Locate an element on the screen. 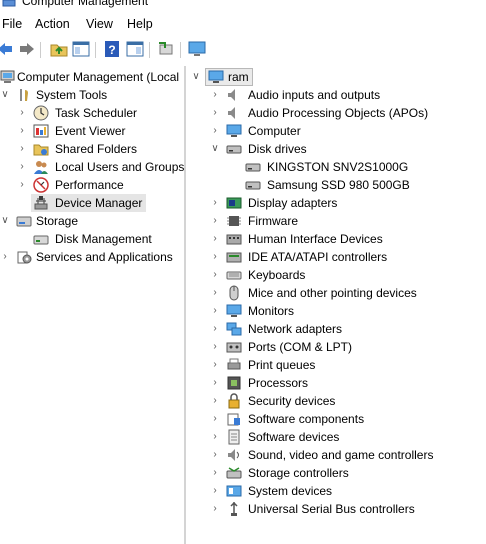 Image resolution: width=486 pixels, height=544 pixels. tree-item-system-tools: ∨ System Tools is located at coordinates (92, 95).